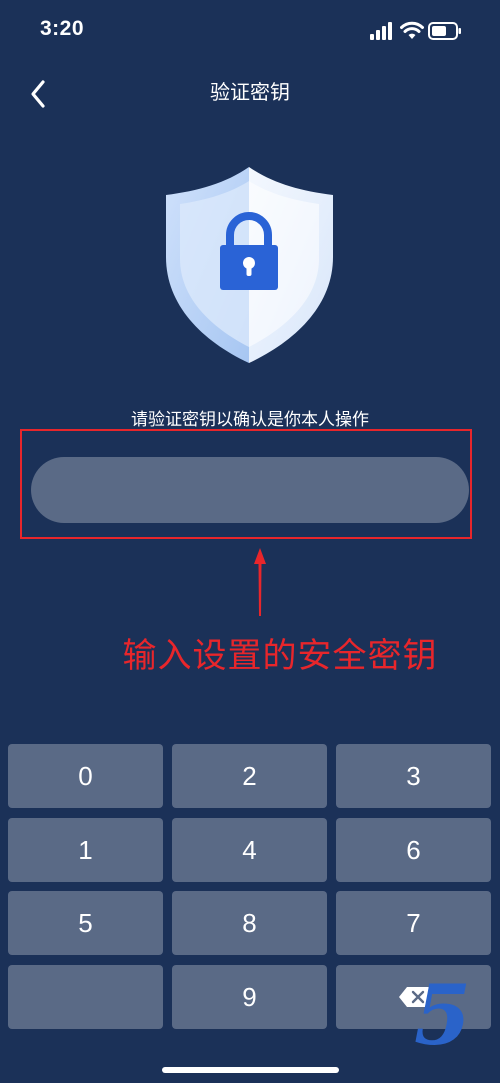 The height and width of the screenshot is (1083, 500). Describe the element at coordinates (249, 850) in the screenshot. I see `key-4: 4` at that location.